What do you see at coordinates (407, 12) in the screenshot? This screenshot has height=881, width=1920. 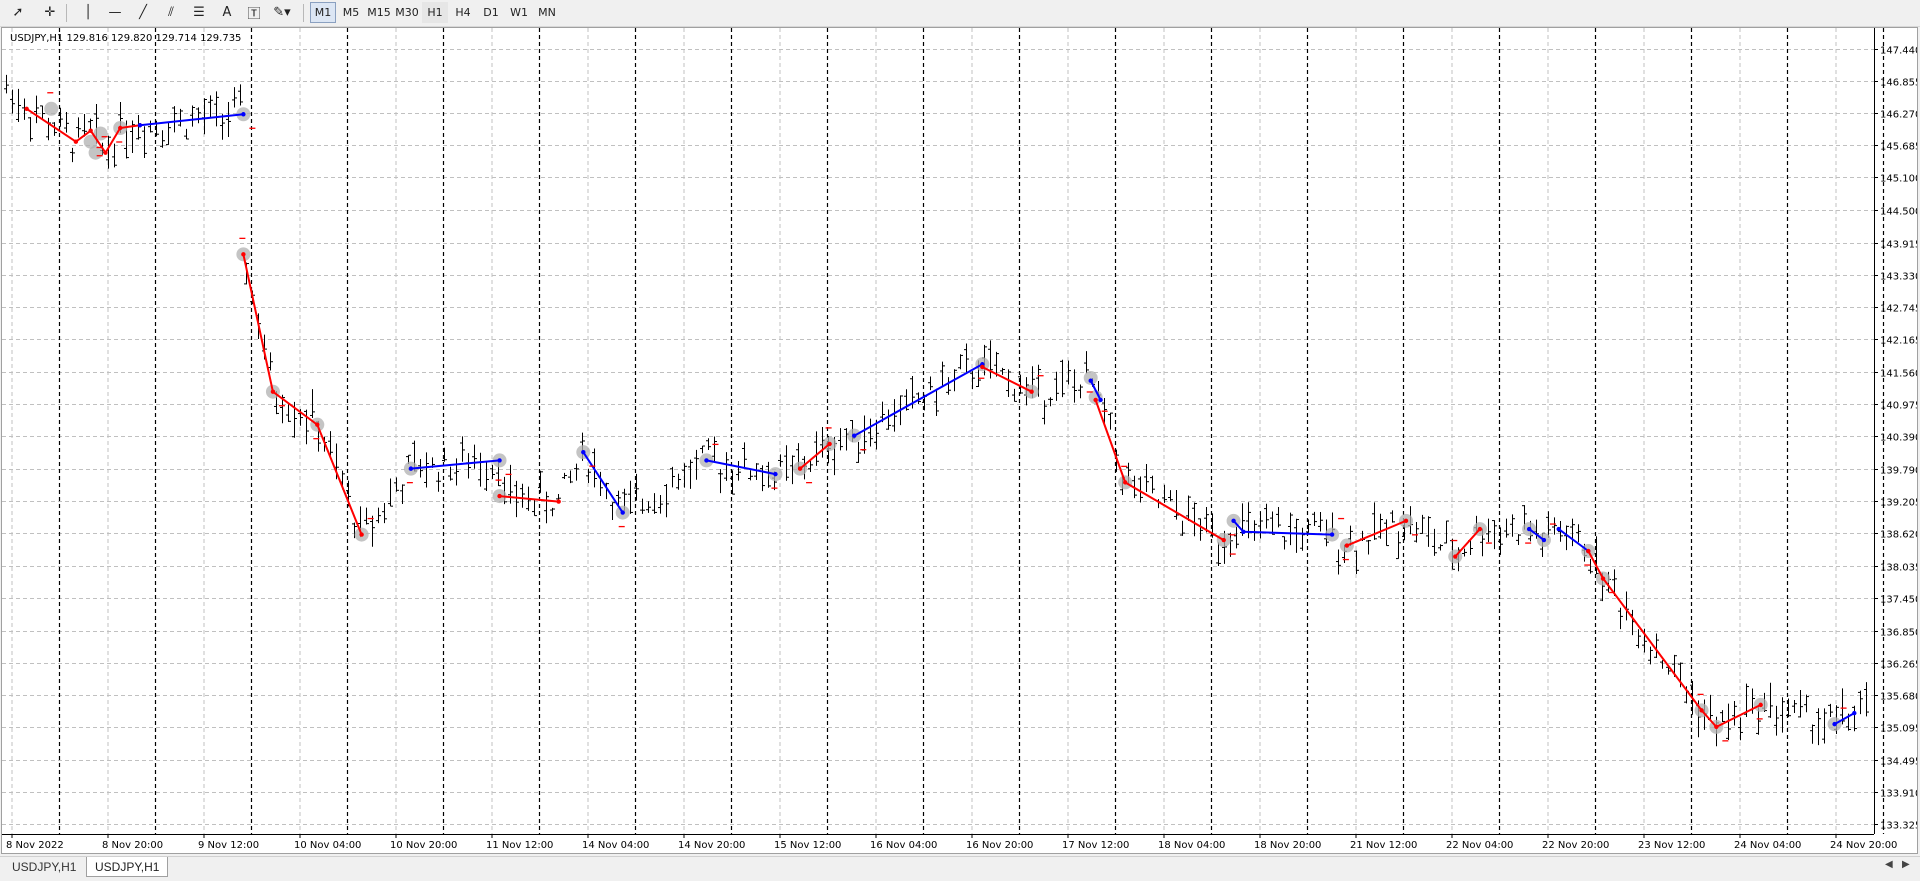 I see `timeframe-m30-button: M30` at bounding box center [407, 12].